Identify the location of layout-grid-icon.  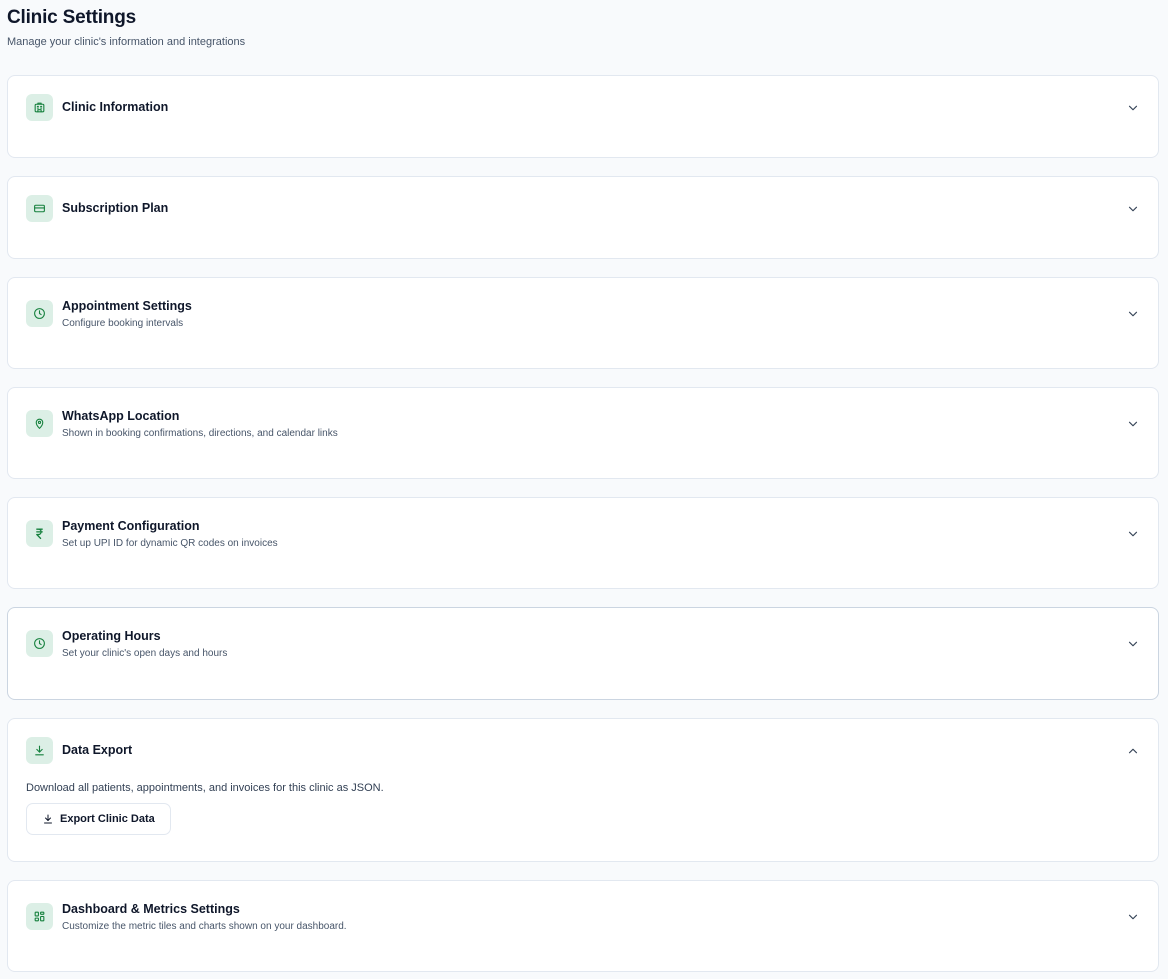
(39, 916).